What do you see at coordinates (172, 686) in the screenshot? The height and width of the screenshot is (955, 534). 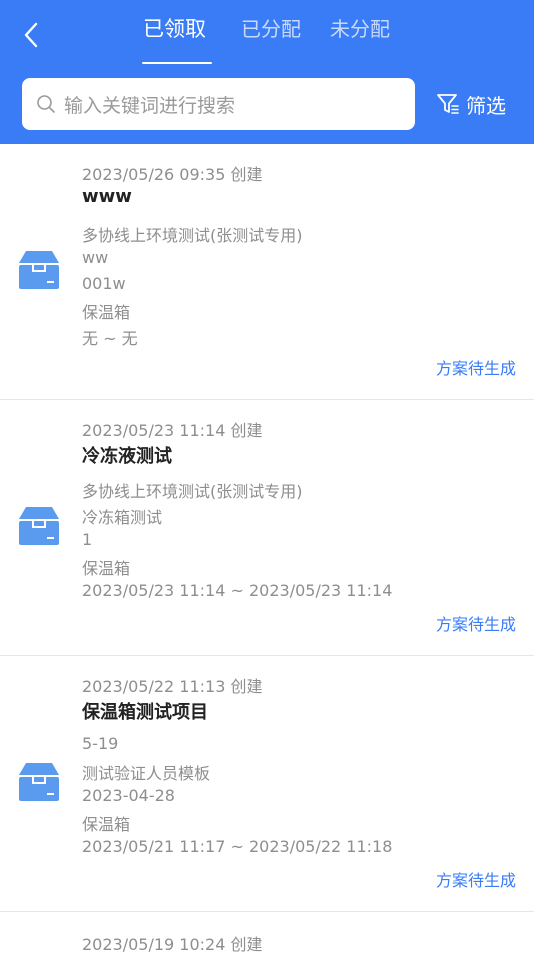 I see `created-time: 2023/05/22 11:13 创建` at bounding box center [172, 686].